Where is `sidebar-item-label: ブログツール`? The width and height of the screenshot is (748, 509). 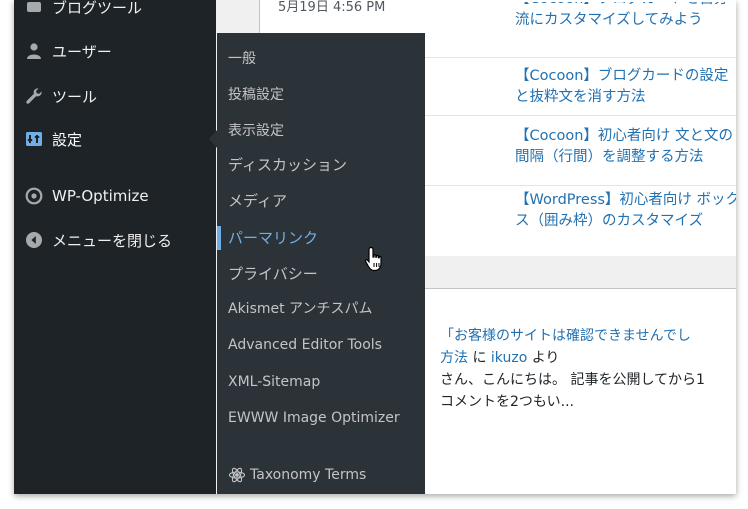
sidebar-item-label: ブログツール is located at coordinates (97, 8).